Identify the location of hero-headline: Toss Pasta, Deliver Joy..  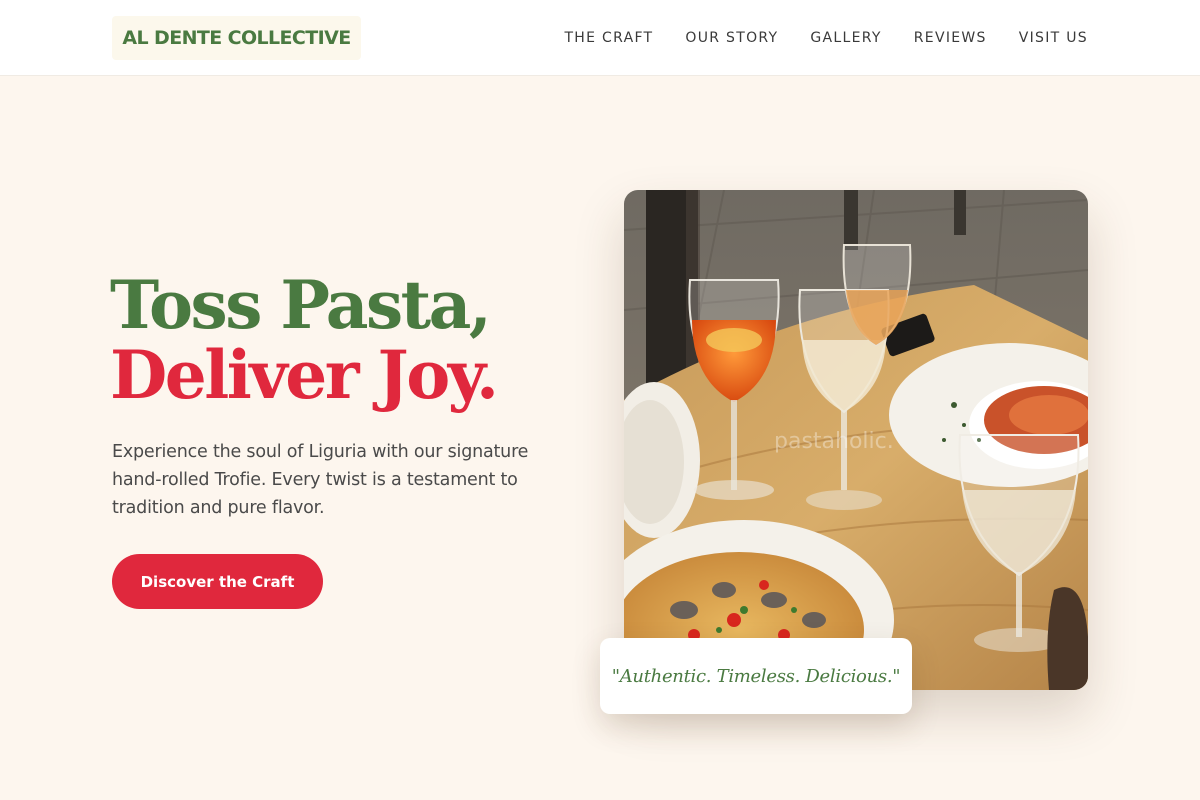
(350, 340).